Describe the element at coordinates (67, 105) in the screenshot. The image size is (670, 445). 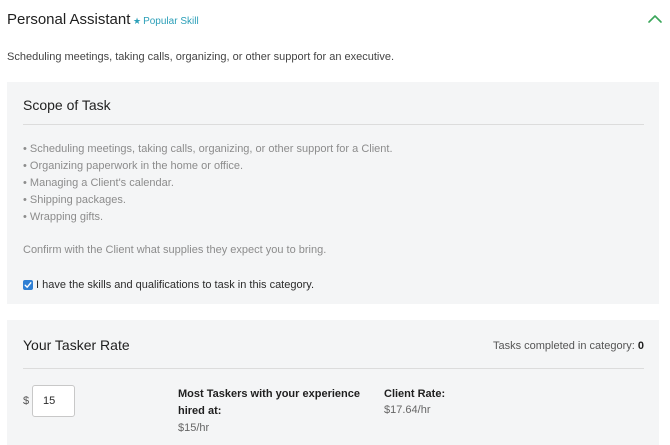
I see `scope-title: Scope of Task` at that location.